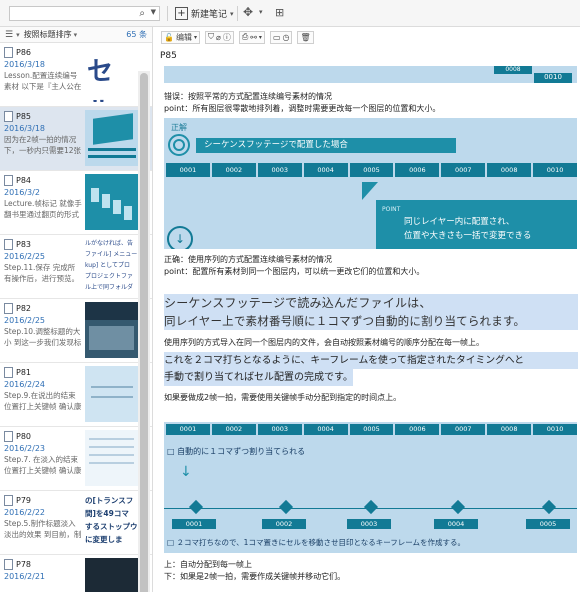 The height and width of the screenshot is (592, 580). I want to click on thumbnail-text: kup] としてプロ, so click(107, 265).